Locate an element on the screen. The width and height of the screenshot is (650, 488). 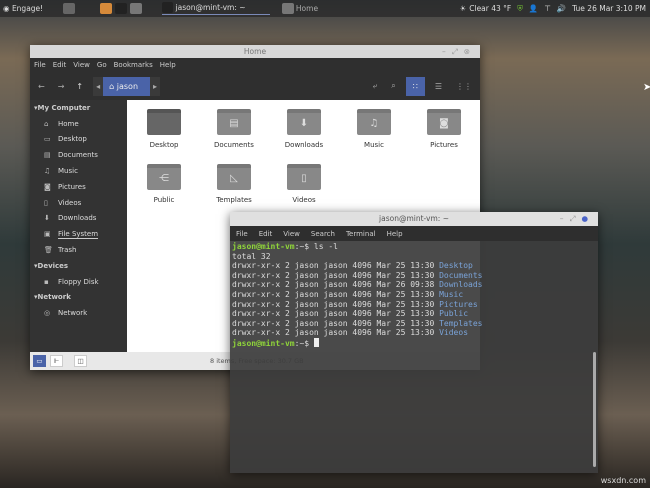
sidebar-item-downloads: ⬇ Downloads is located at coordinates (78, 219).